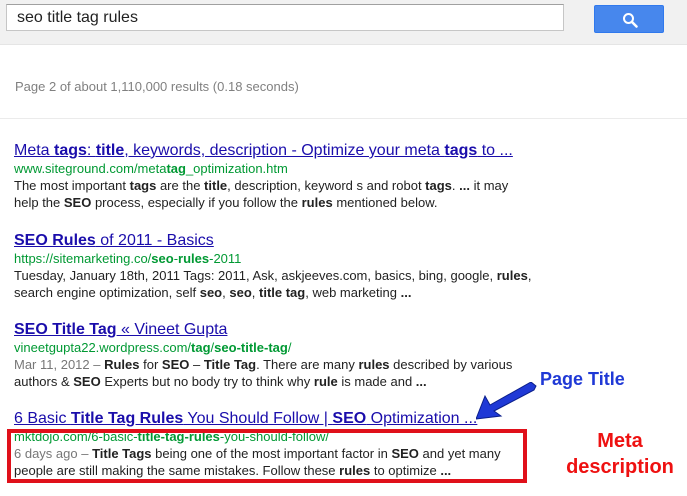 Image resolution: width=687 pixels, height=496 pixels. I want to click on search-header, so click(343, 22).